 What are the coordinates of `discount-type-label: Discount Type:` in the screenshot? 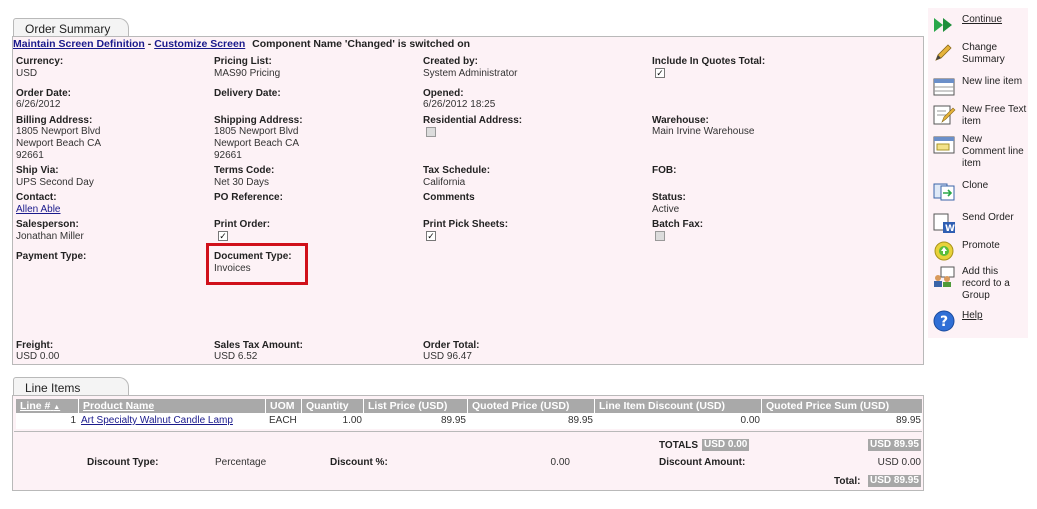 It's located at (123, 462).